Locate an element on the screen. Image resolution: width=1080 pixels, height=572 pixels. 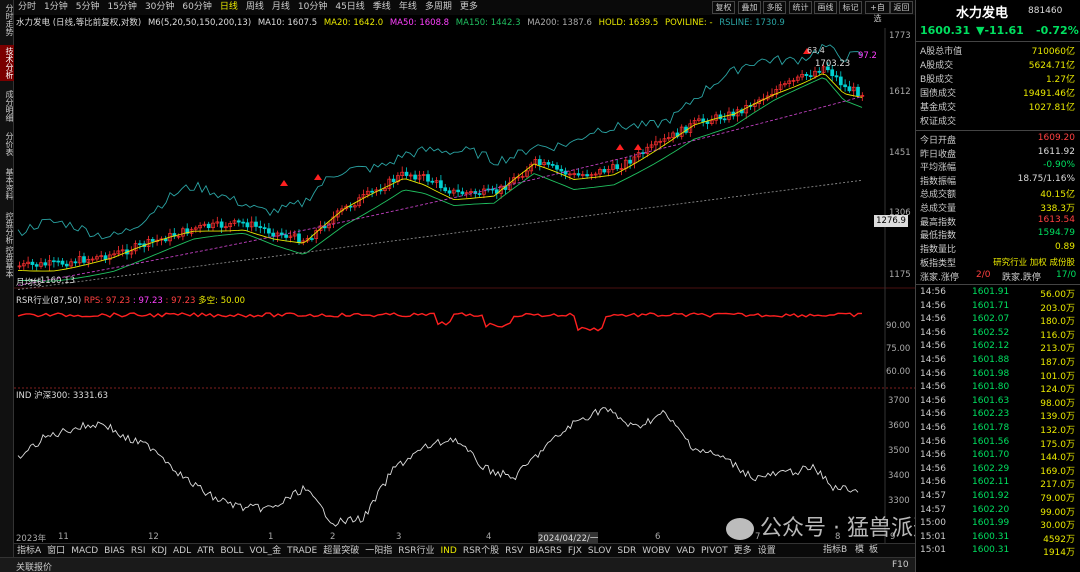
index-stat-label: 指数振幅 is located at coordinates (938, 181).